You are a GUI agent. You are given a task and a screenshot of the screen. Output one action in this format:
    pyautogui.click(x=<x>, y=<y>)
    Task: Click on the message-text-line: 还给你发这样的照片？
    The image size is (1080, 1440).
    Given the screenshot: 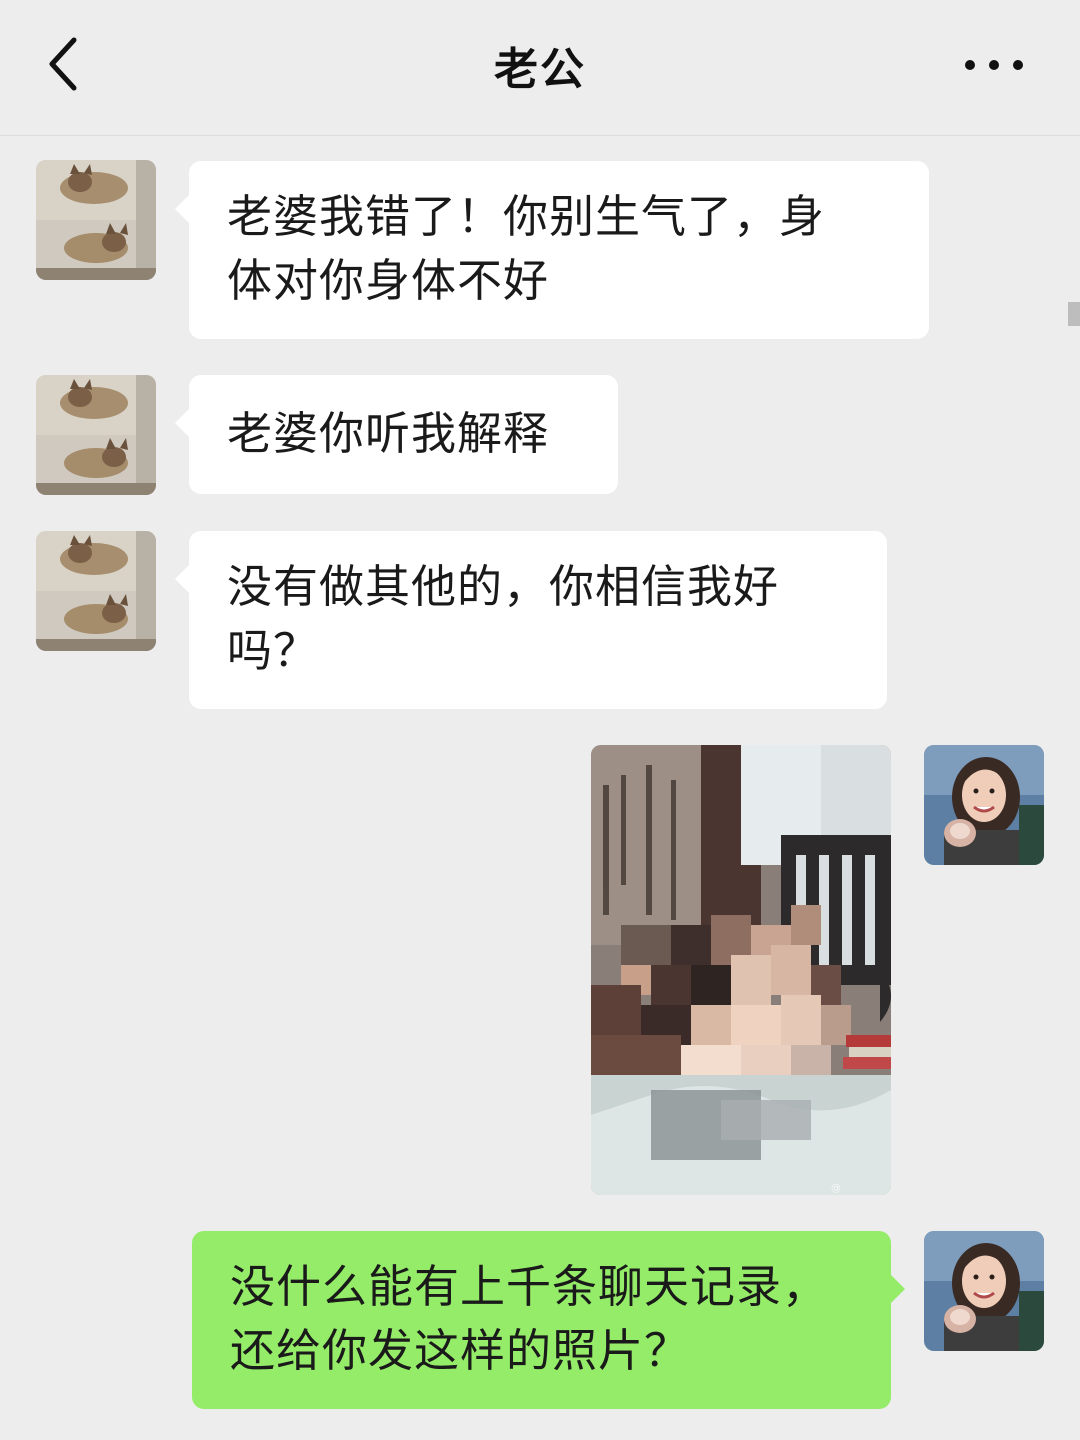 What is the action you would take?
    pyautogui.click(x=460, y=1350)
    